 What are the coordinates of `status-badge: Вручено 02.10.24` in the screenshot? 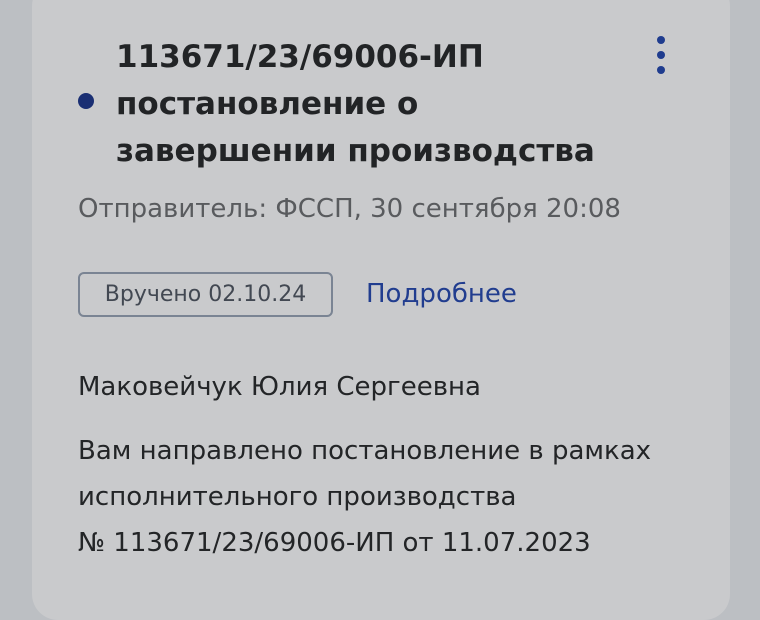 It's located at (205, 294).